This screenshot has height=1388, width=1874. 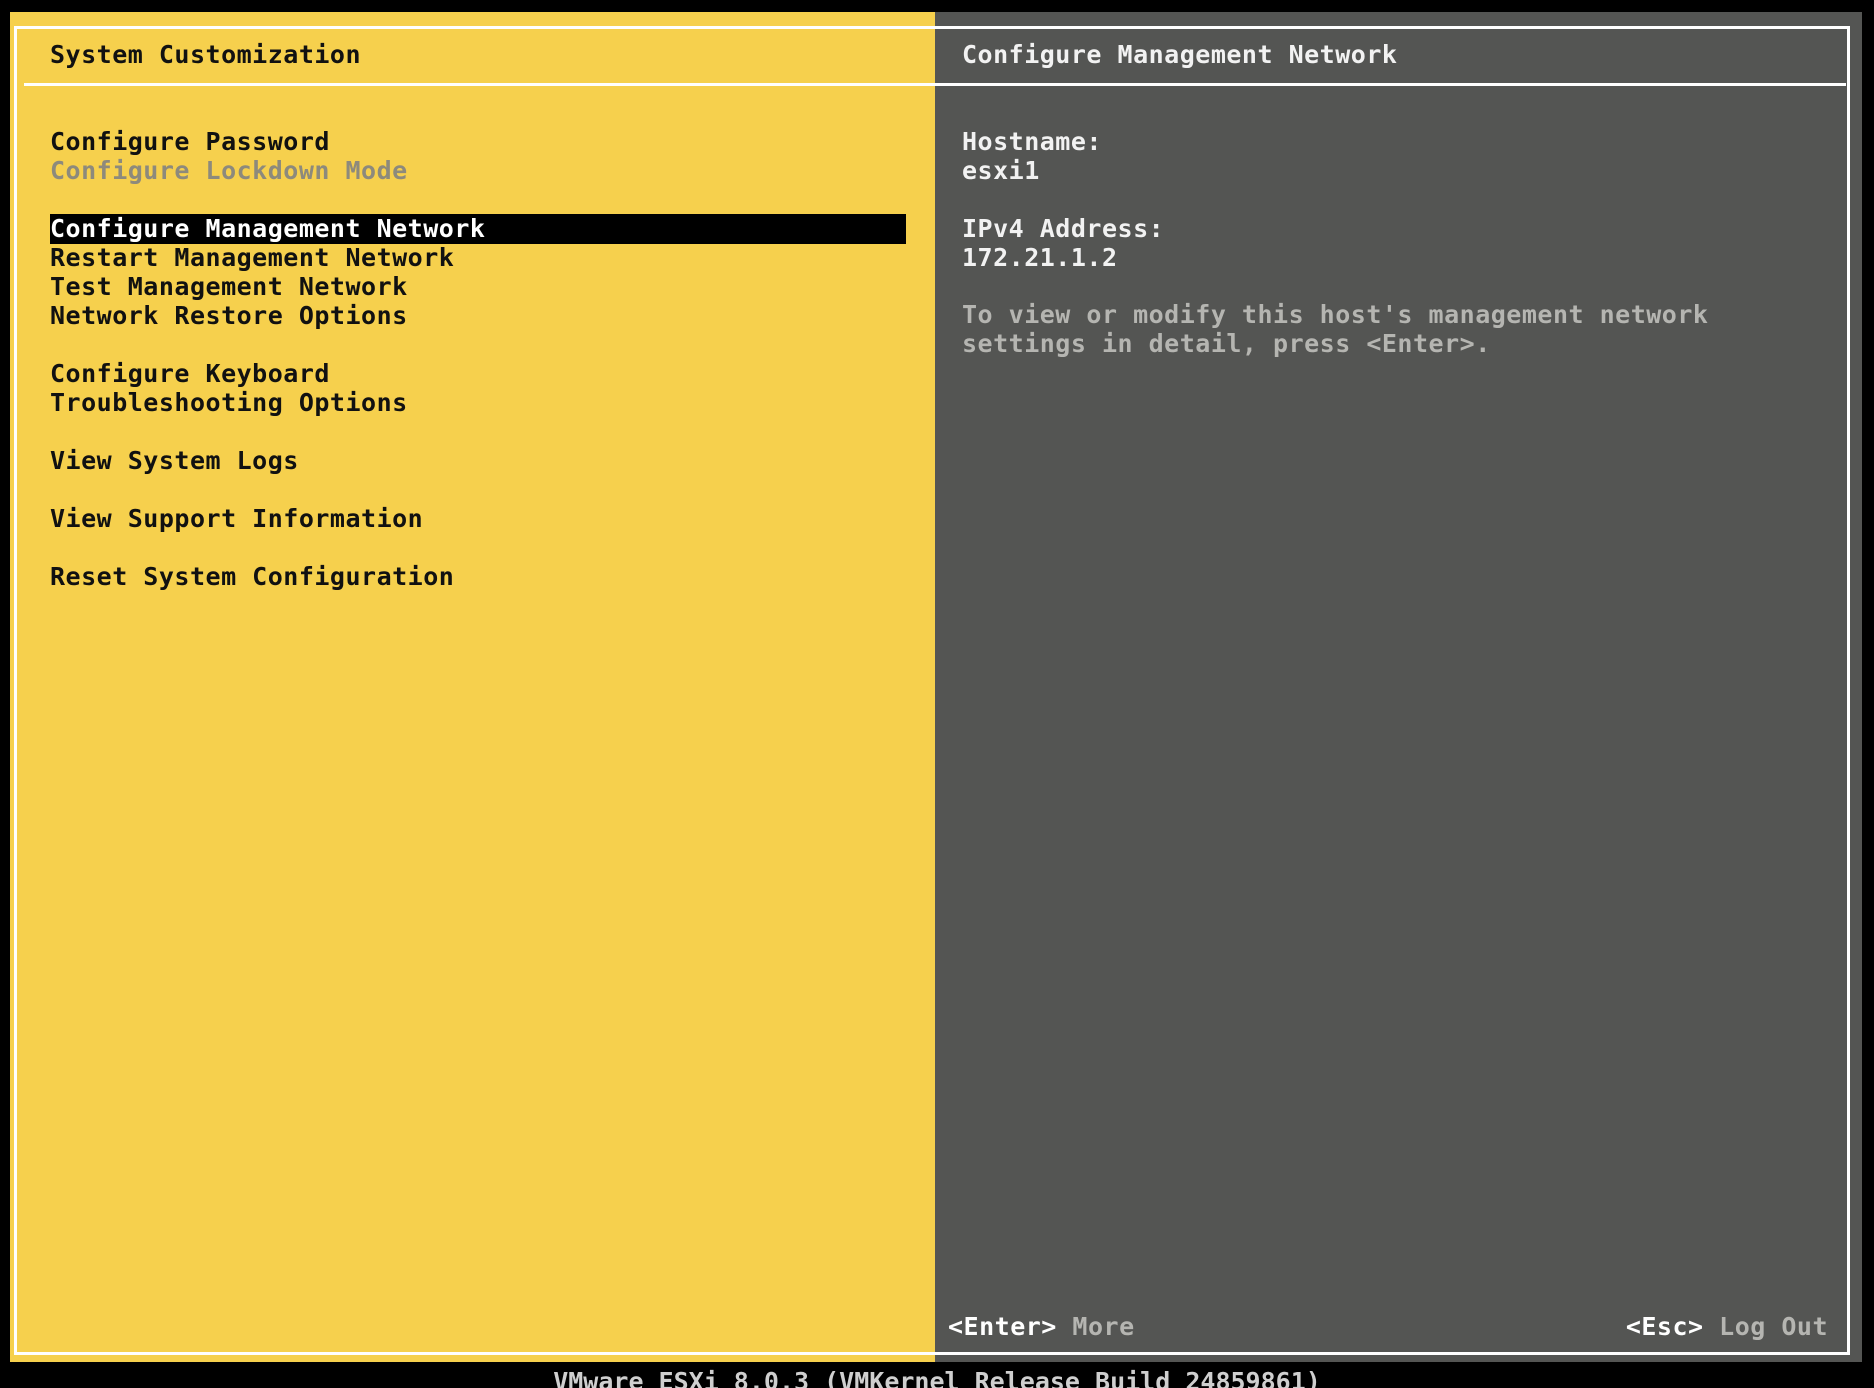 I want to click on hostname-label: Hostname:, so click(x=1032, y=141).